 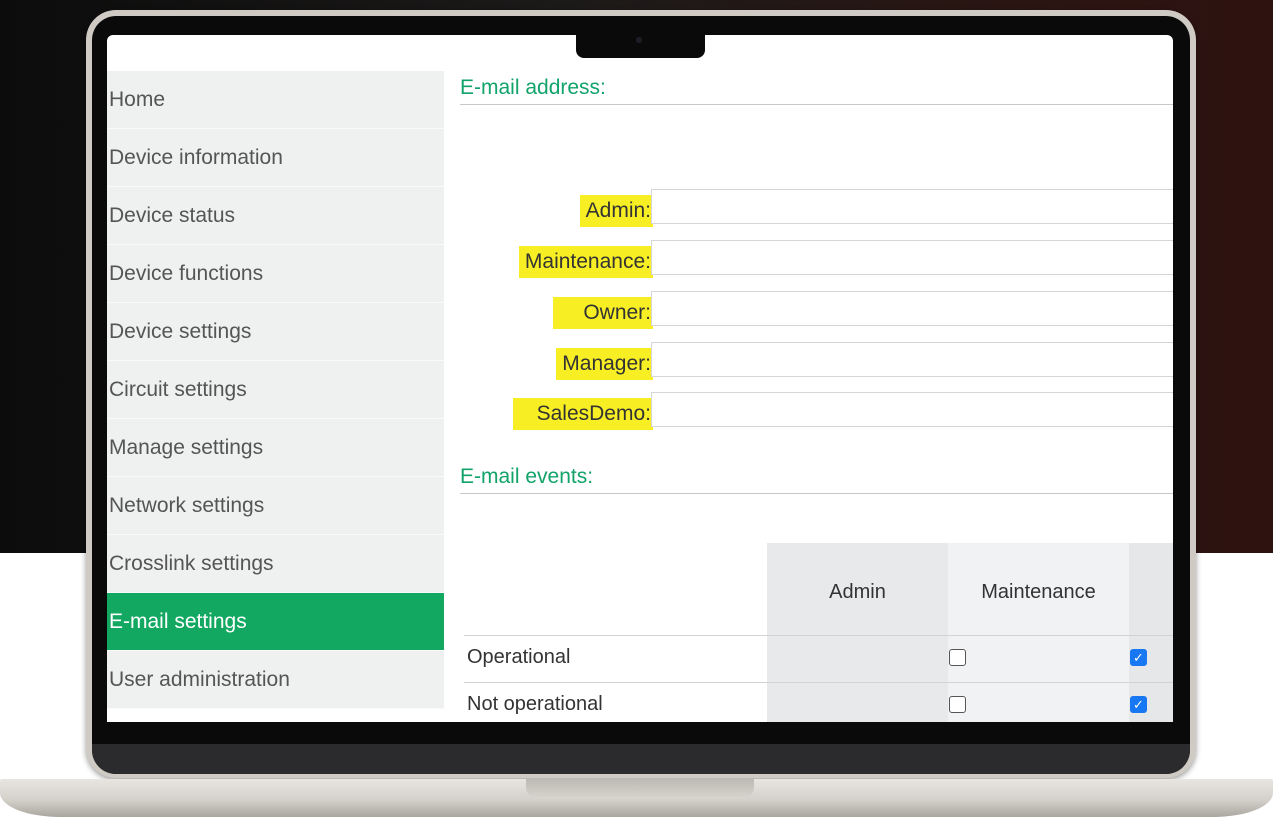 What do you see at coordinates (818, 702) in the screenshot?
I see `event-row-not-operational: Not operational ✓` at bounding box center [818, 702].